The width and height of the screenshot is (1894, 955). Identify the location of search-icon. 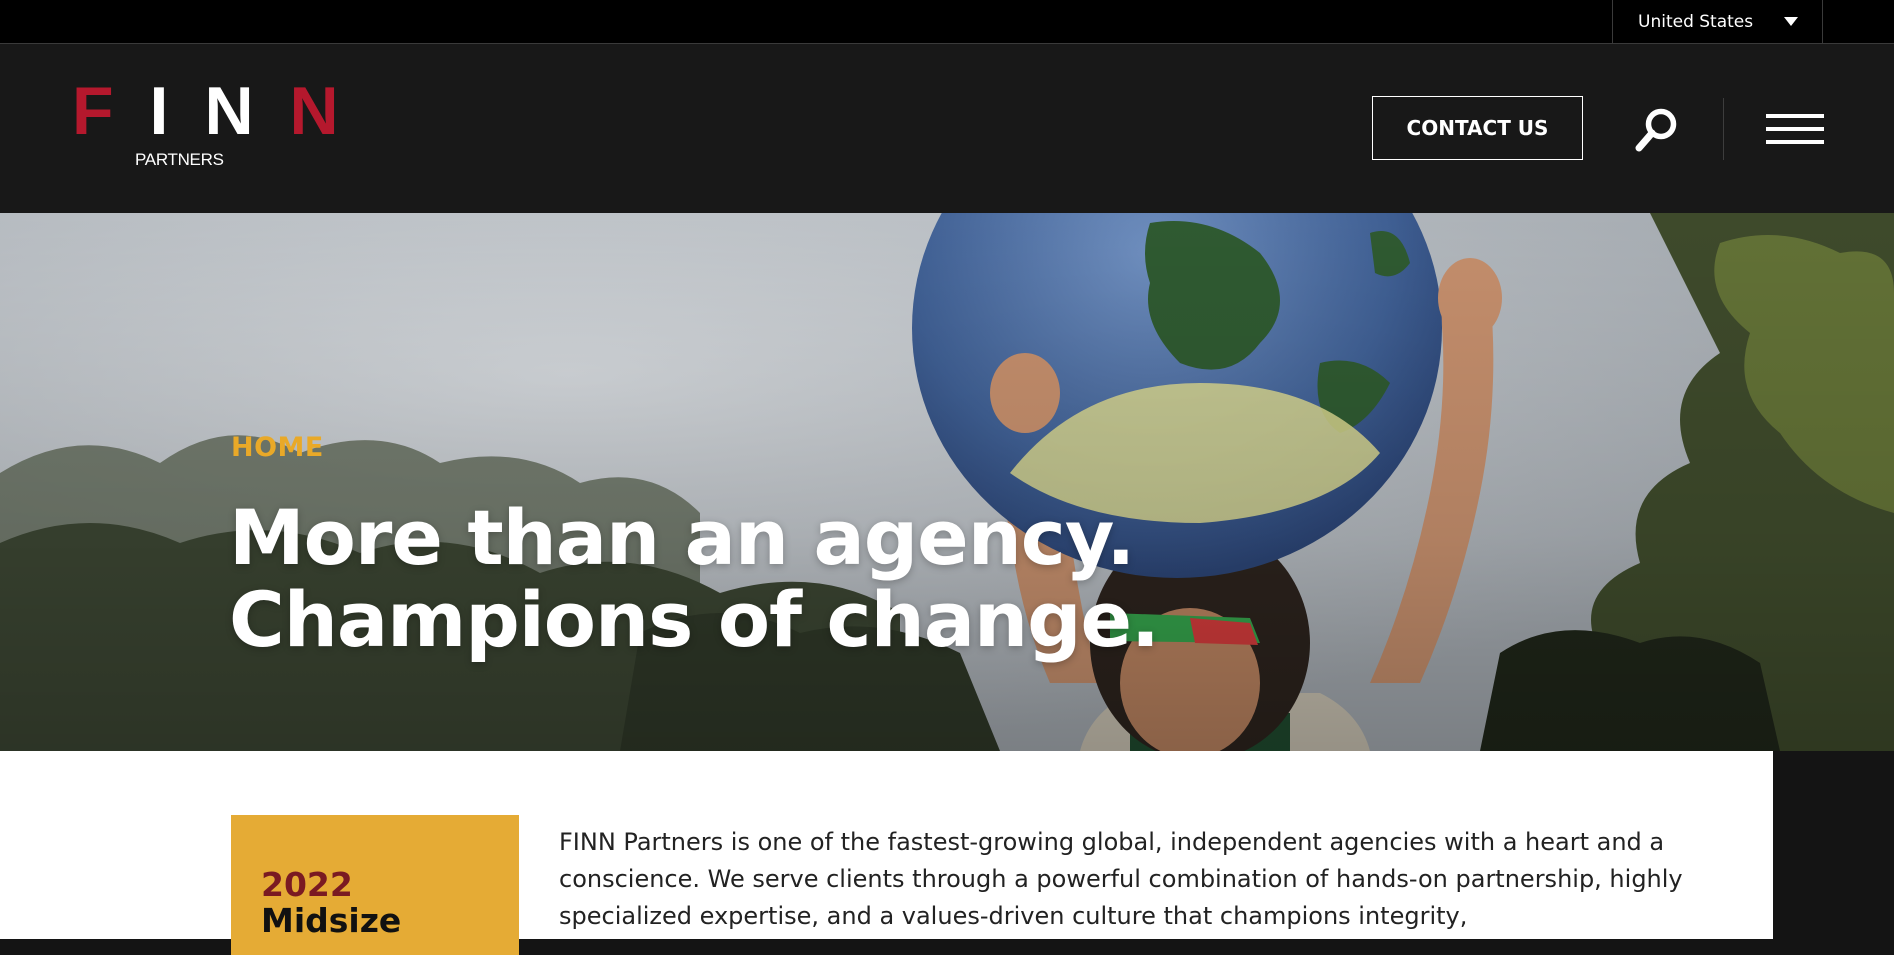
(1657, 130).